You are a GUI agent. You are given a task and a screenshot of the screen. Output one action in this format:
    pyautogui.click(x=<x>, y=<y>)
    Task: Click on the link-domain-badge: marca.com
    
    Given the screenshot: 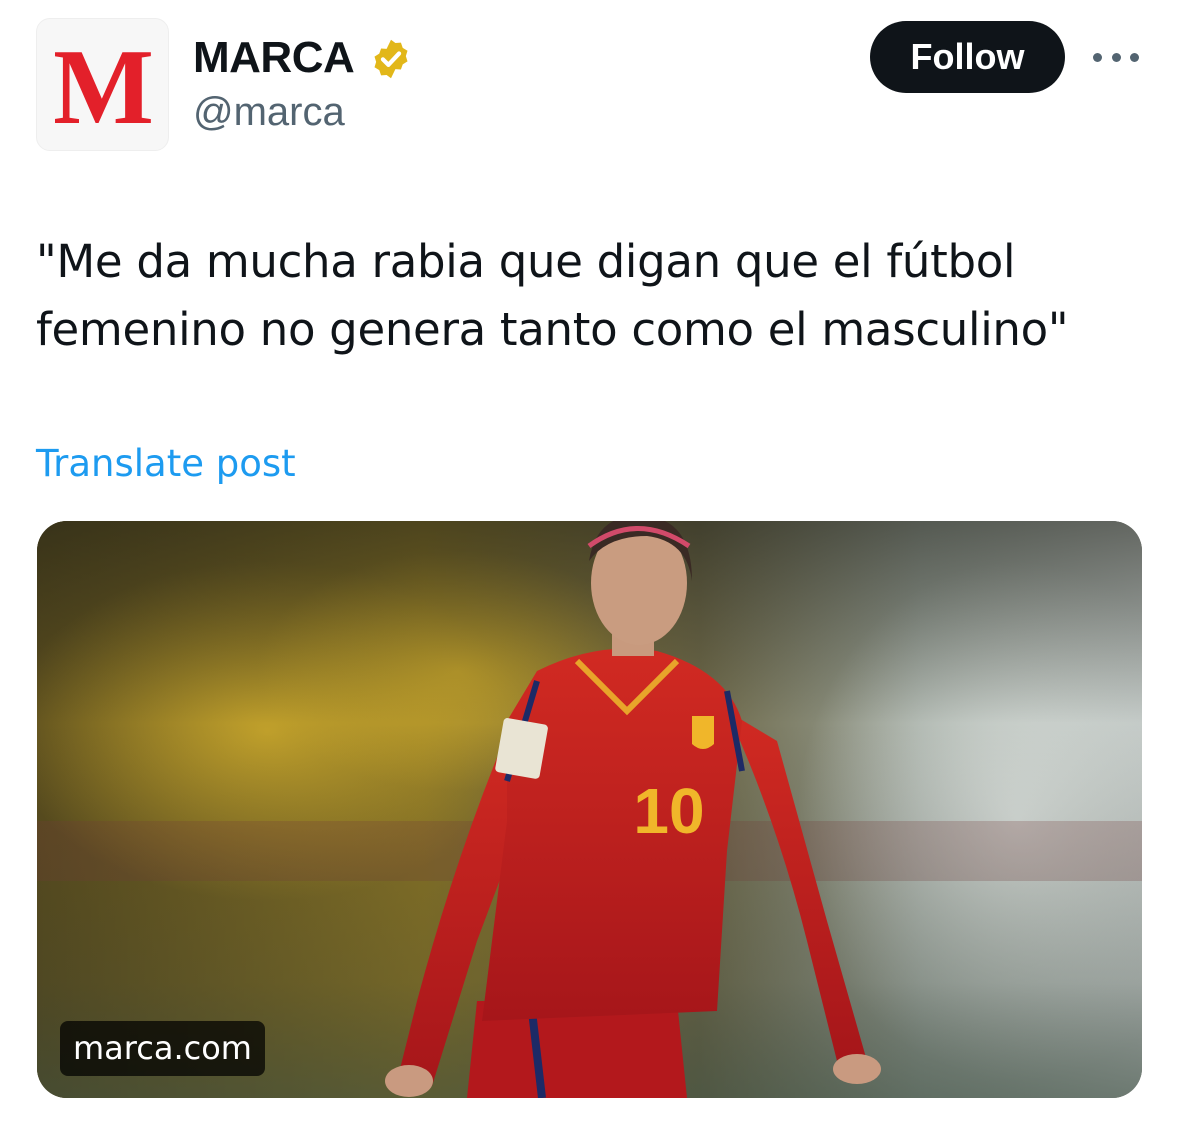 What is the action you would take?
    pyautogui.click(x=162, y=1048)
    